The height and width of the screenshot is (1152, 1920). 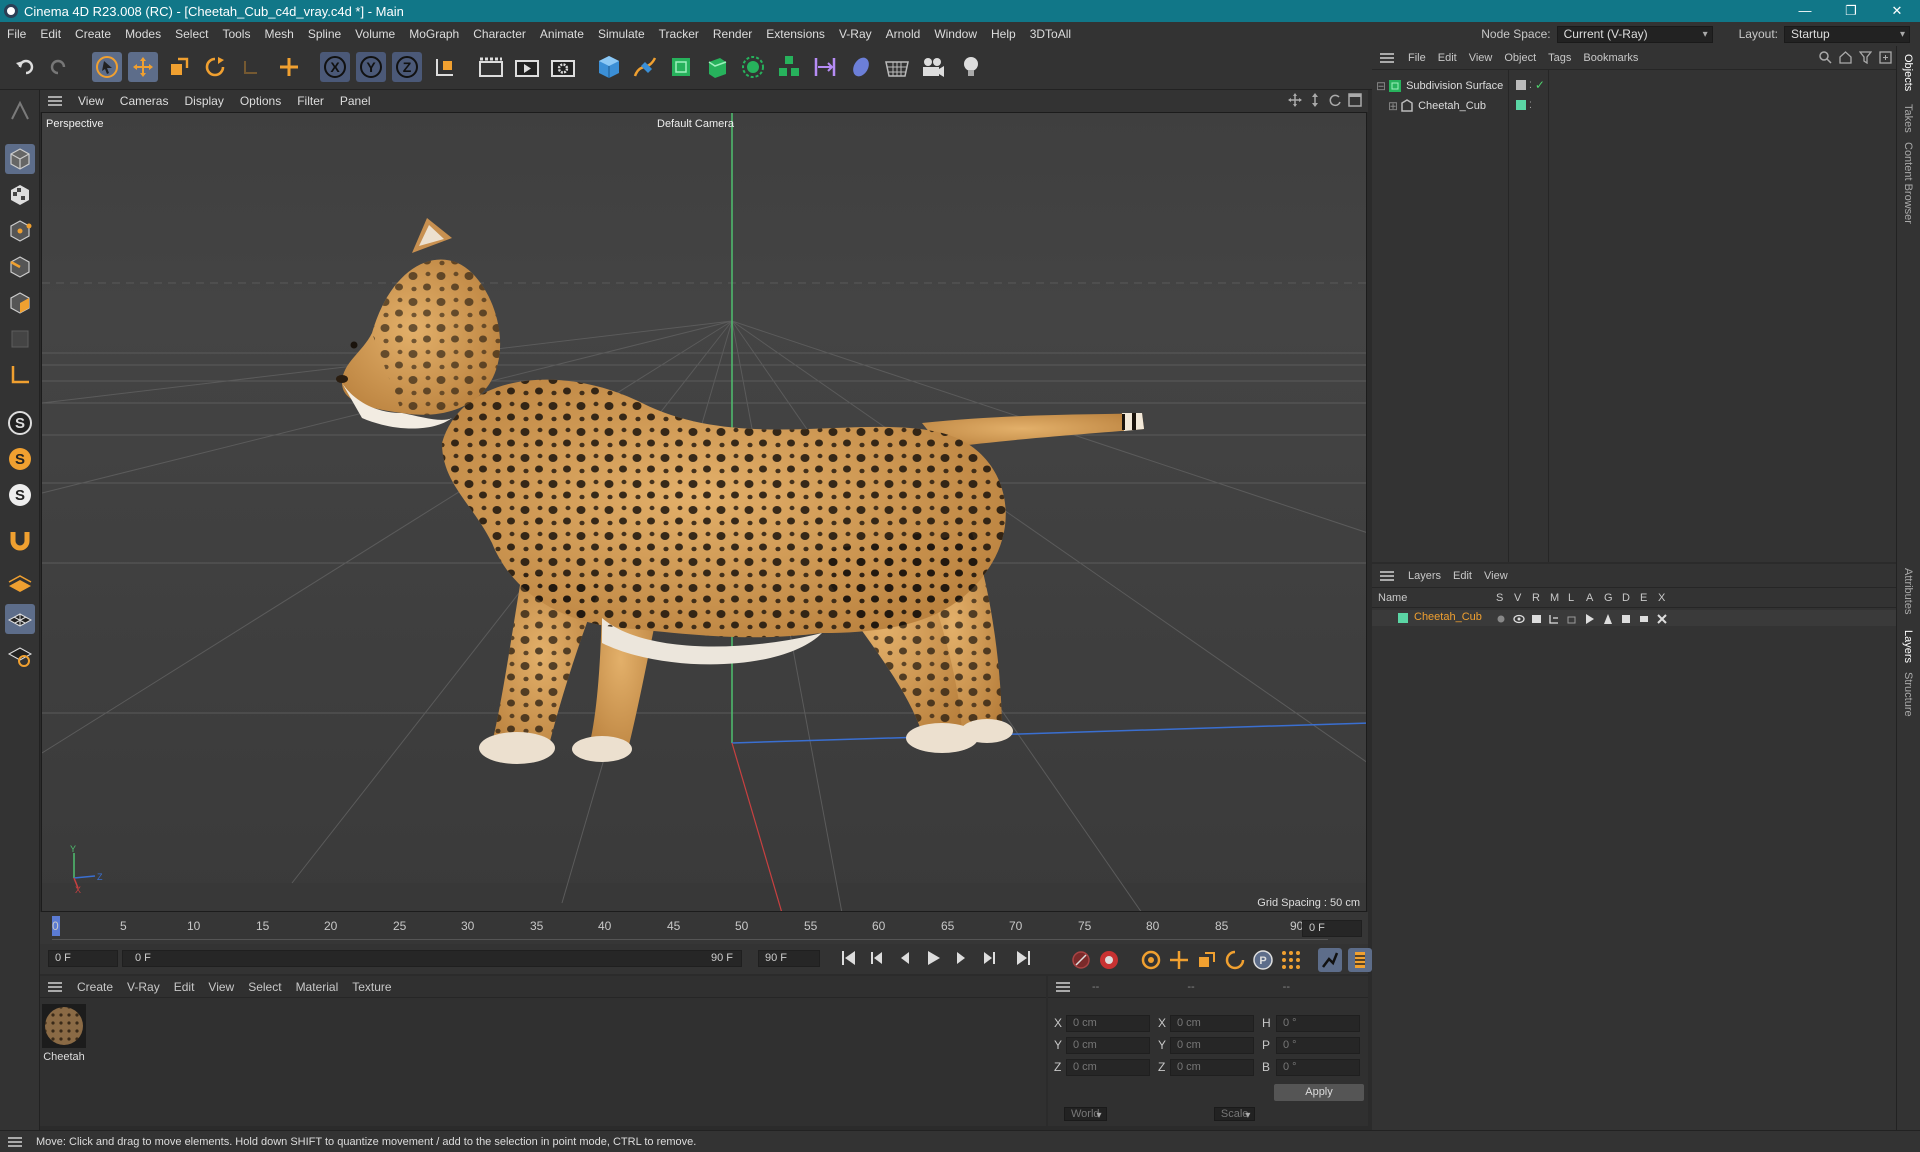 What do you see at coordinates (933, 958) in the screenshot?
I see `play-icon` at bounding box center [933, 958].